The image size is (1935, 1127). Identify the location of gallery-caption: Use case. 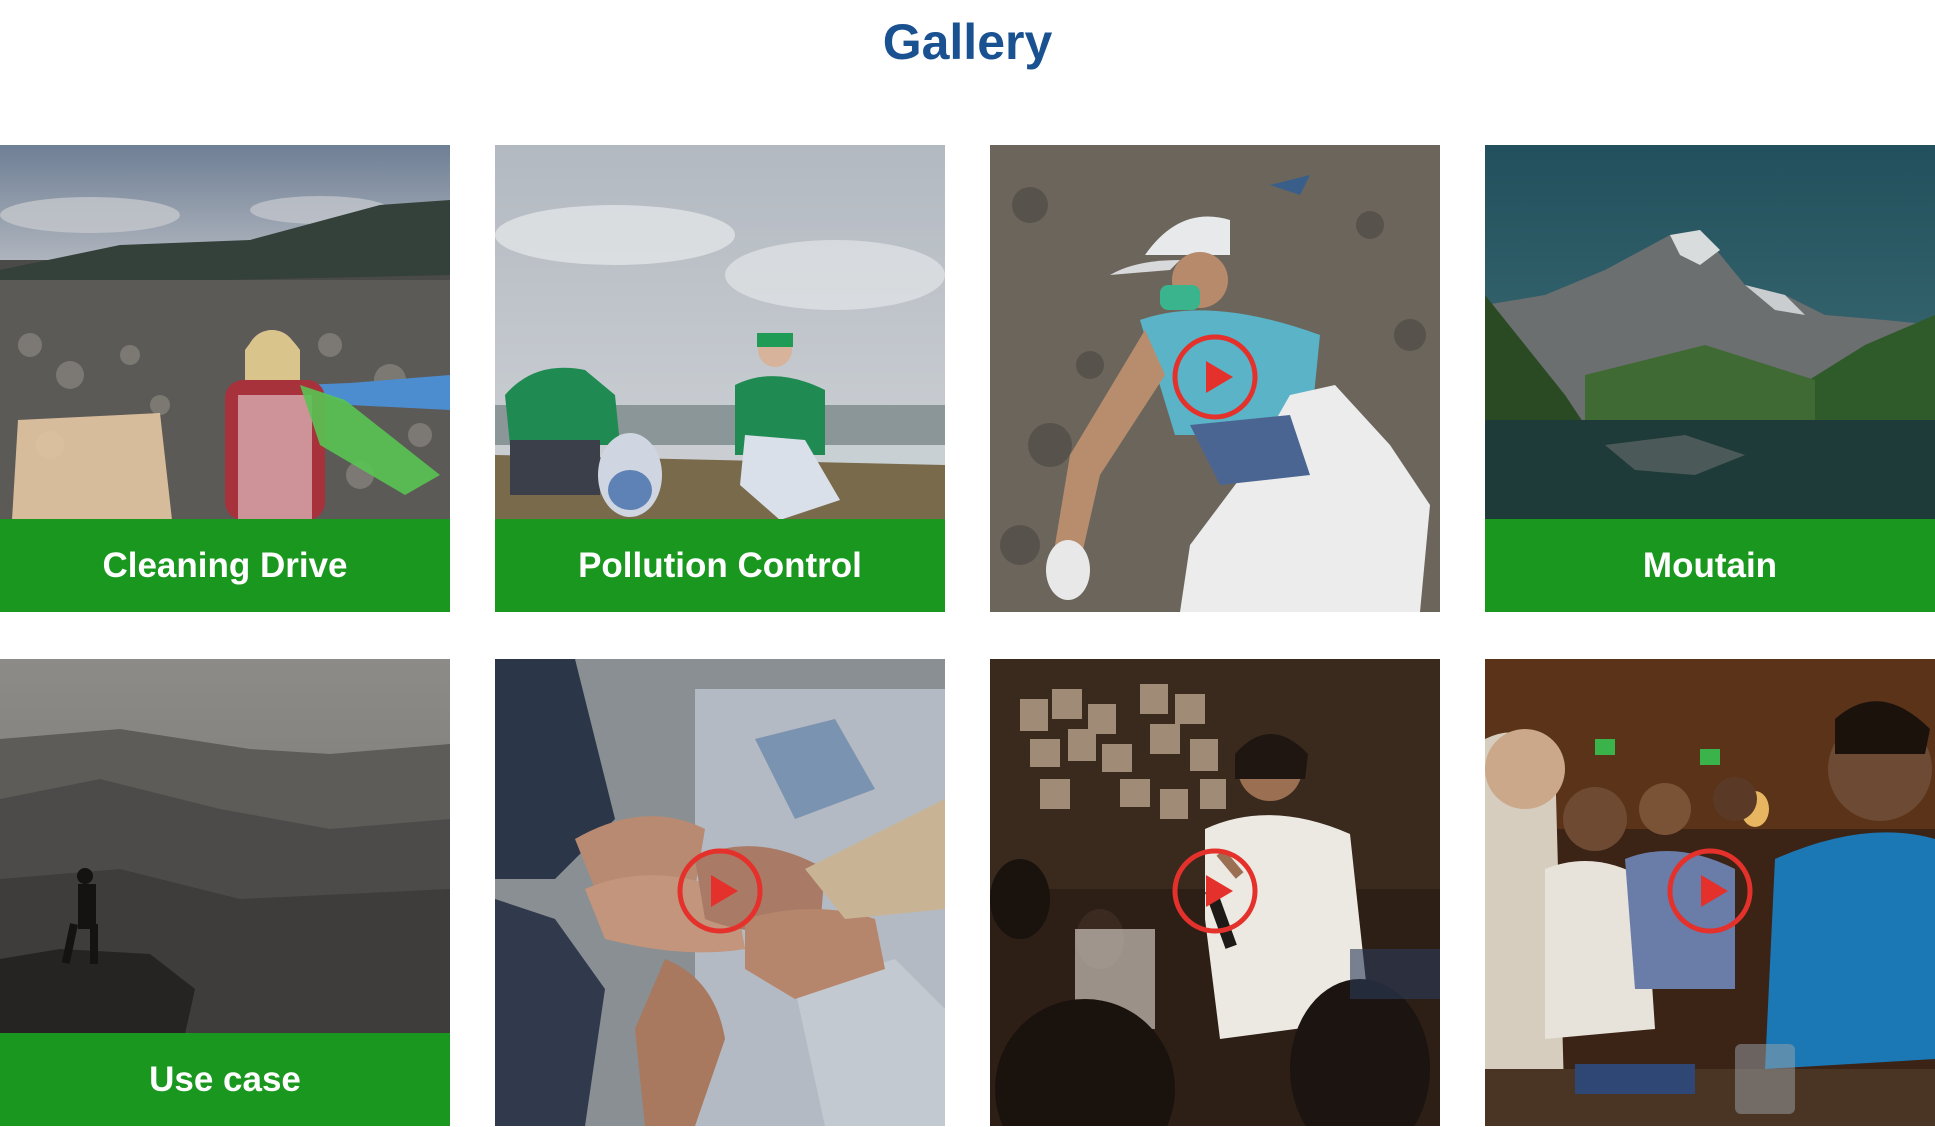
(225, 1079).